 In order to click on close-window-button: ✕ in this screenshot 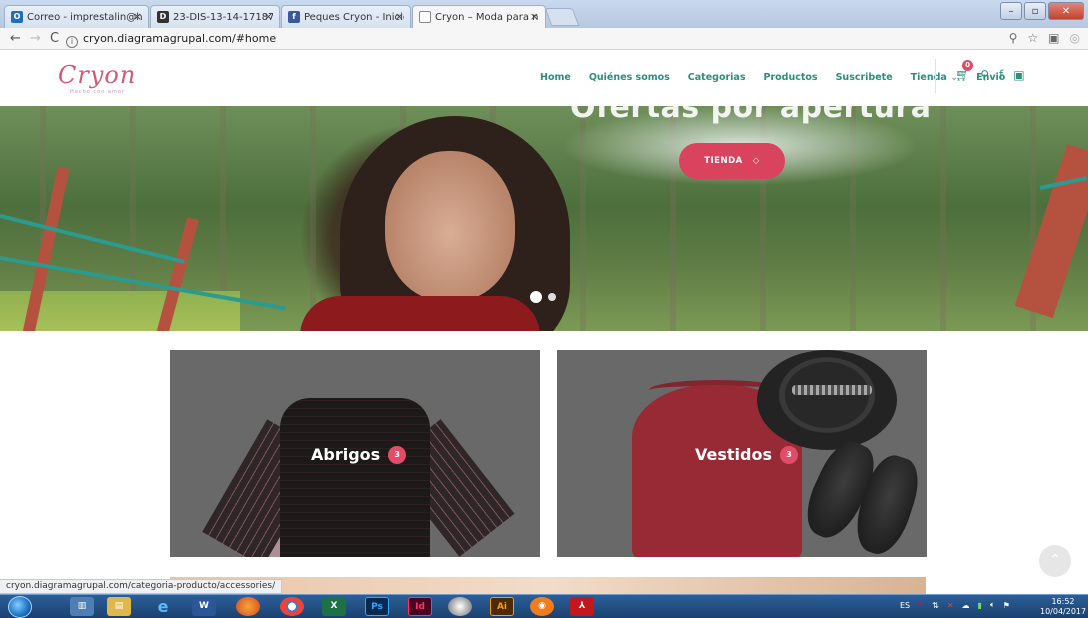, I will do `click(1066, 11)`.